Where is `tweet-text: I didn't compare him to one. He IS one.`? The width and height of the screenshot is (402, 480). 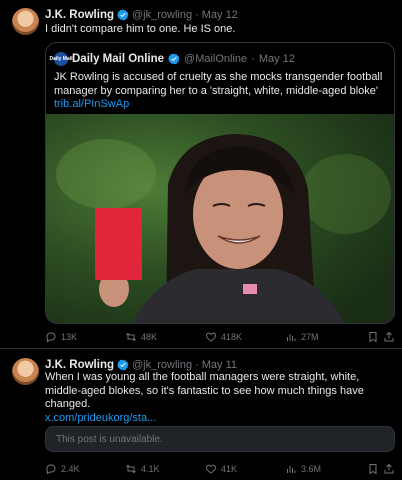
tweet-text: I didn't compare him to one. He IS one. is located at coordinates (140, 29).